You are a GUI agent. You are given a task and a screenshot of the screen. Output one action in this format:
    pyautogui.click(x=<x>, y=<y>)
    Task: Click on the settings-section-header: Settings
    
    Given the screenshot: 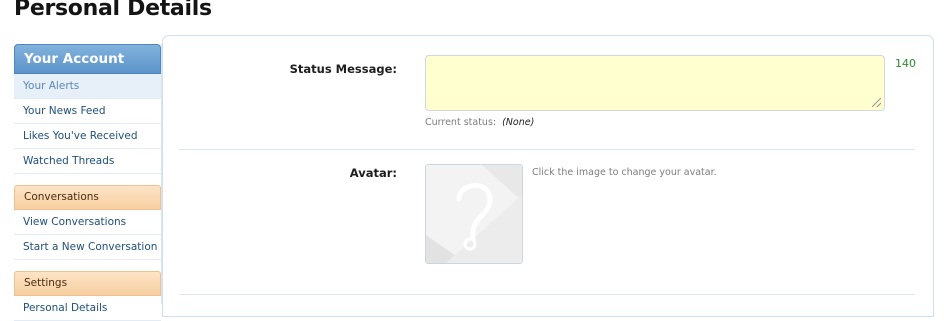 What is the action you would take?
    pyautogui.click(x=87, y=283)
    